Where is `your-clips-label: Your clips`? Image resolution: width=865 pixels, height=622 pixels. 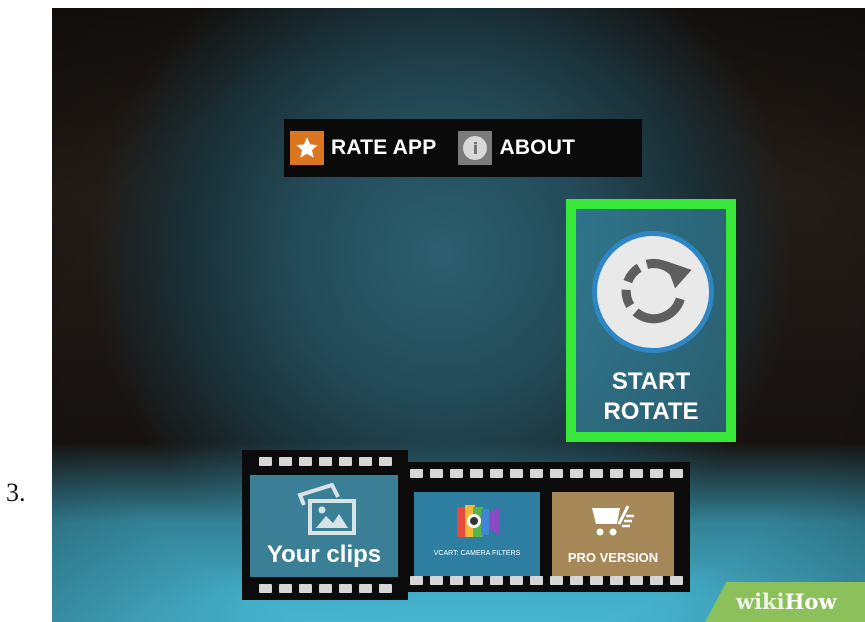
your-clips-label: Your clips is located at coordinates (324, 554).